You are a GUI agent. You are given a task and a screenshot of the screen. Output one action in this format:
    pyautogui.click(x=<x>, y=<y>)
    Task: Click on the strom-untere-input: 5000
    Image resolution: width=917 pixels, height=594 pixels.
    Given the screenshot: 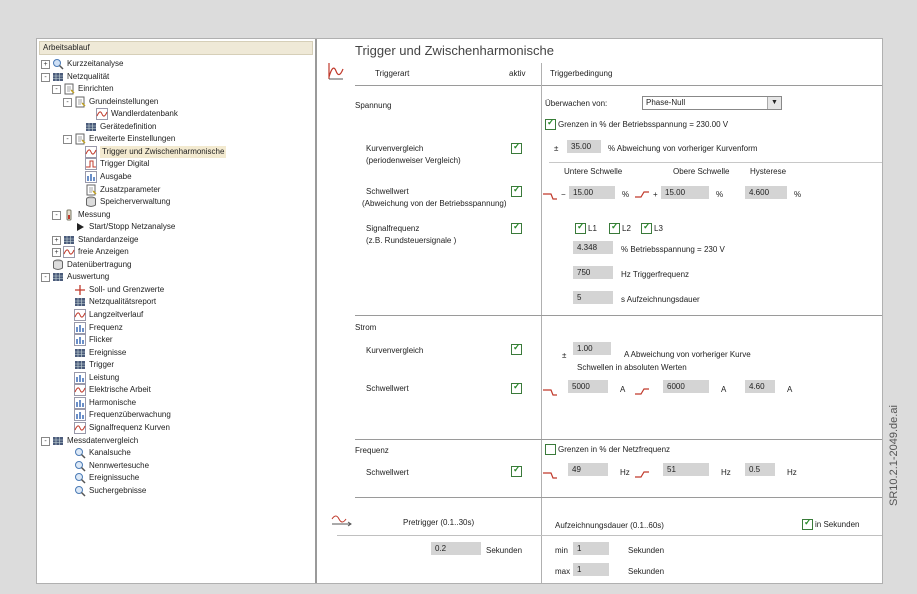 What is the action you would take?
    pyautogui.click(x=588, y=386)
    